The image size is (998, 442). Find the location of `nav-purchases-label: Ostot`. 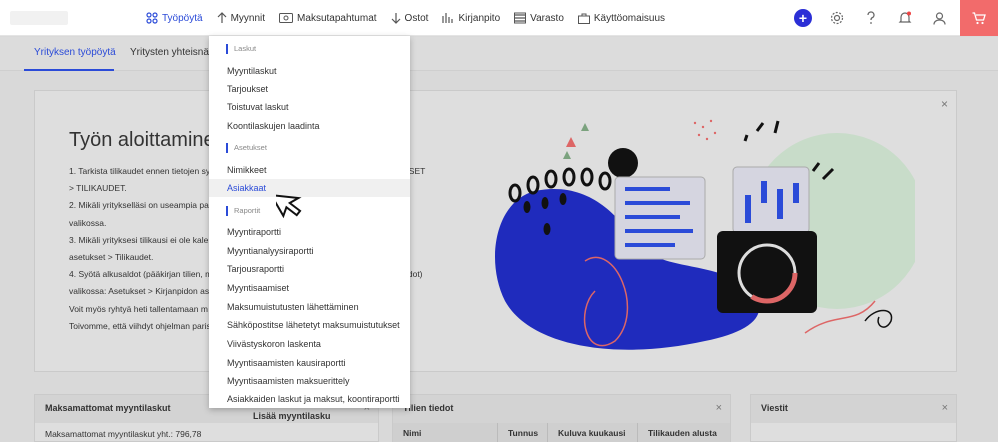

nav-purchases-label: Ostot is located at coordinates (416, 18).